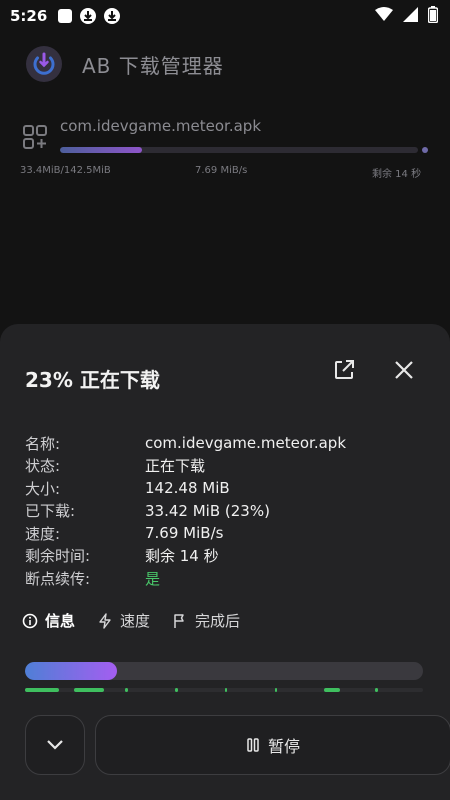 This screenshot has height=800, width=450. What do you see at coordinates (50, 511) in the screenshot?
I see `info-key: 已下载:` at bounding box center [50, 511].